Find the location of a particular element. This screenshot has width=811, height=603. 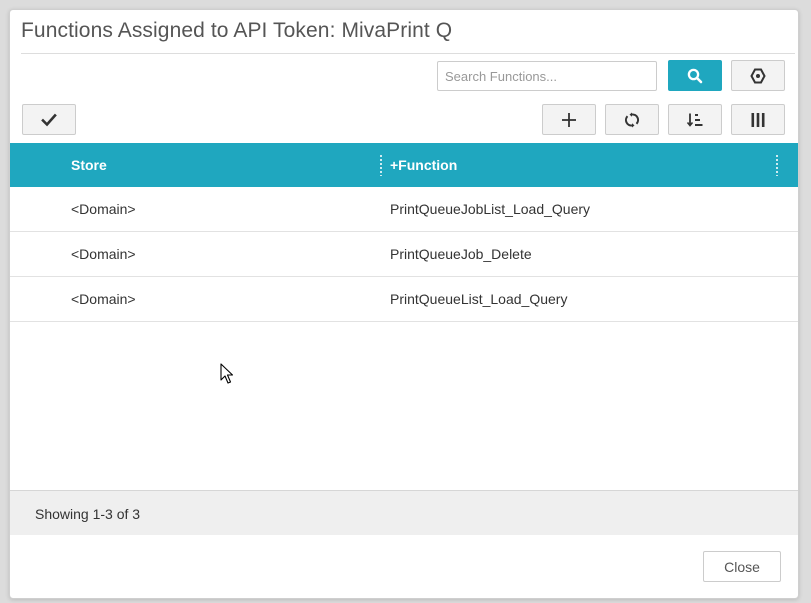

table-row: <Domain> PrintQueueJob_Delete is located at coordinates (404, 254).